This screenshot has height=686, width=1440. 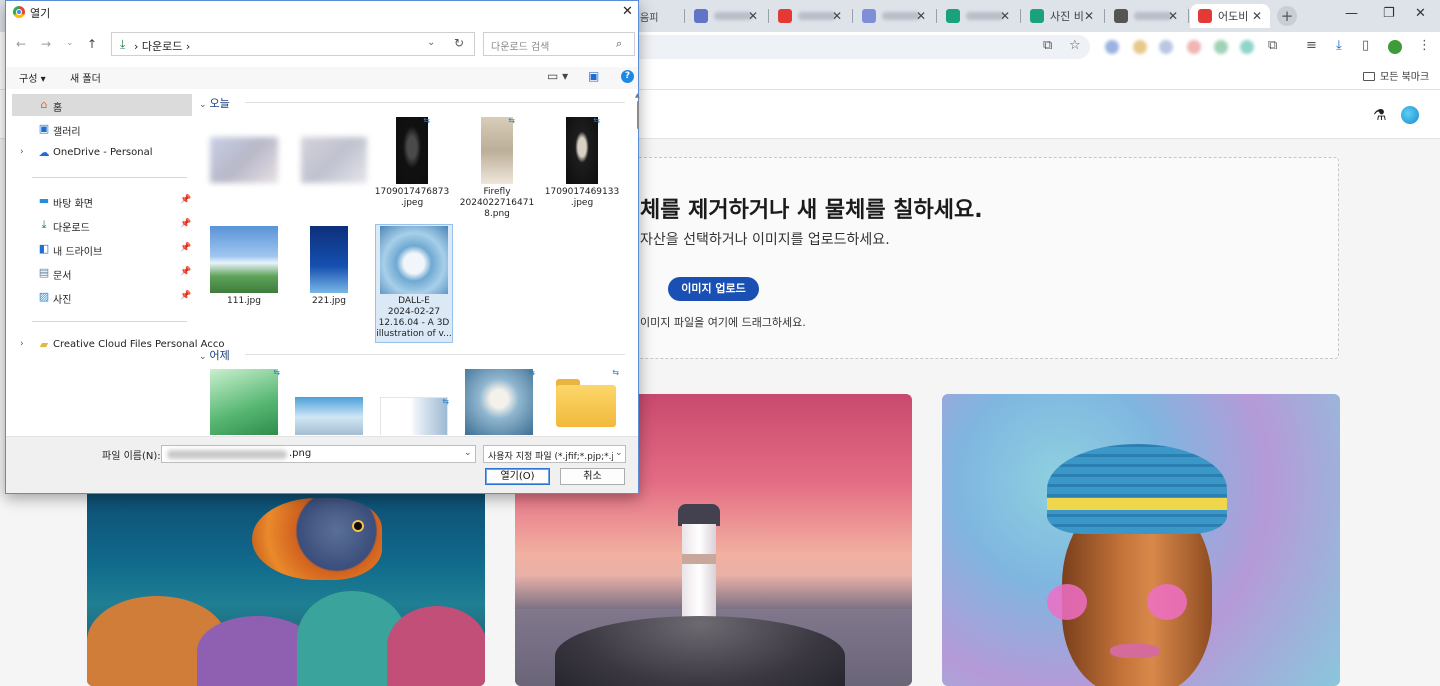 I want to click on view-options-icon: ▭ ▾, so click(x=557, y=76).